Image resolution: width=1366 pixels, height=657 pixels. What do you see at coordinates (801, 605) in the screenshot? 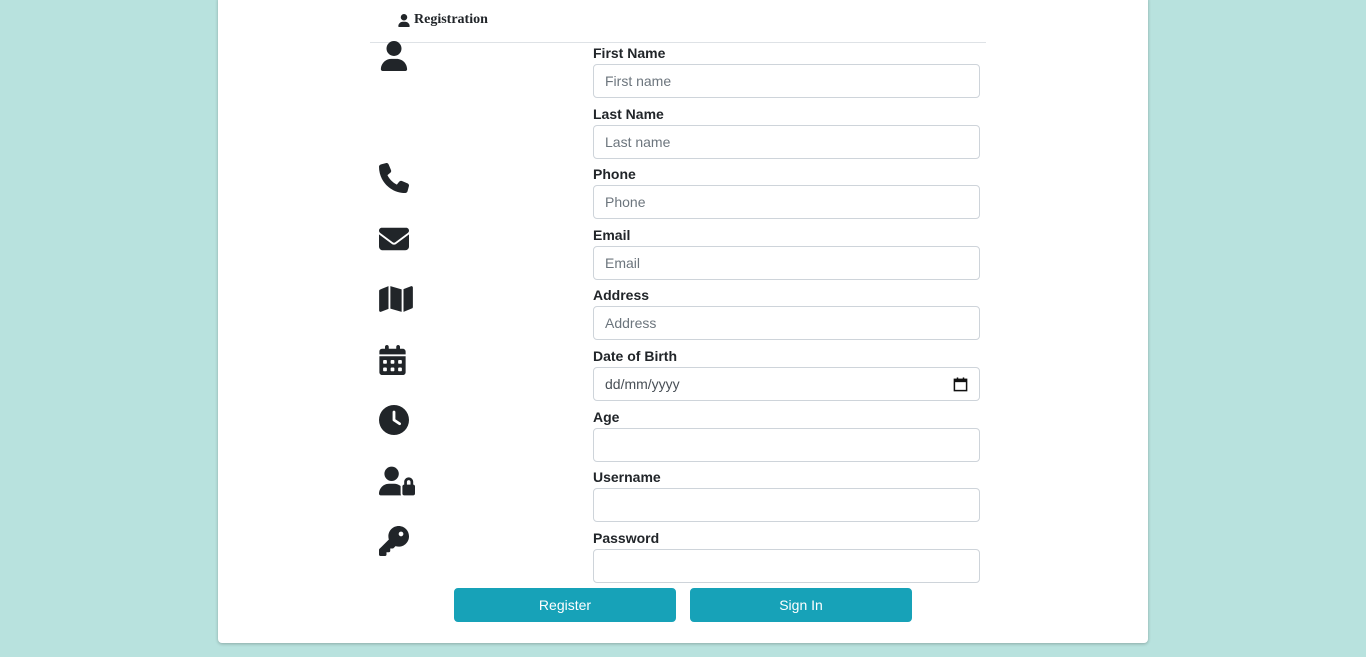
I see `sign-in-button: Sign In` at bounding box center [801, 605].